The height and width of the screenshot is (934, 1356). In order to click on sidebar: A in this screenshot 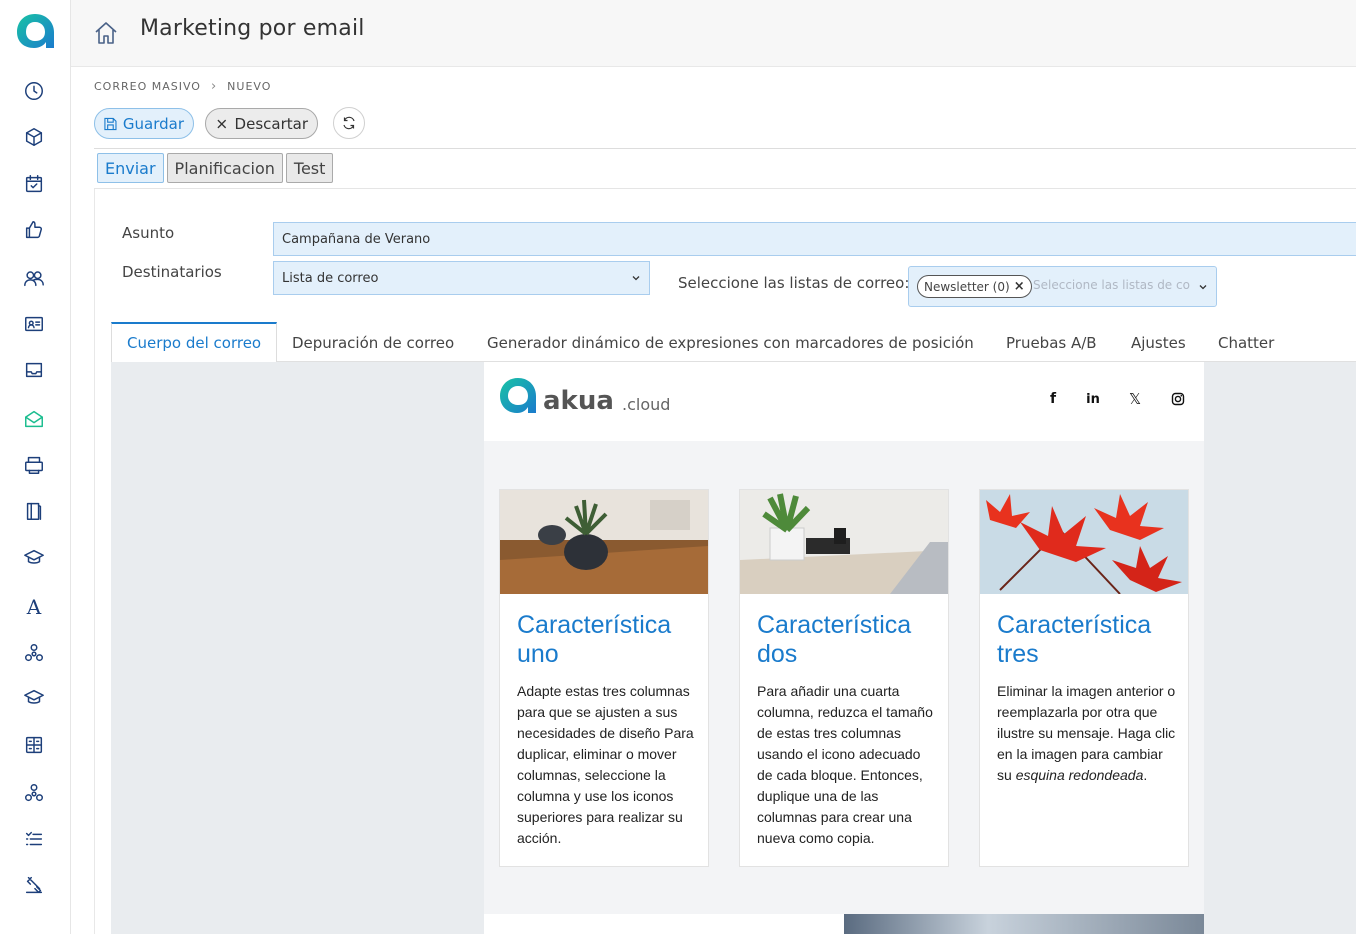, I will do `click(35, 467)`.